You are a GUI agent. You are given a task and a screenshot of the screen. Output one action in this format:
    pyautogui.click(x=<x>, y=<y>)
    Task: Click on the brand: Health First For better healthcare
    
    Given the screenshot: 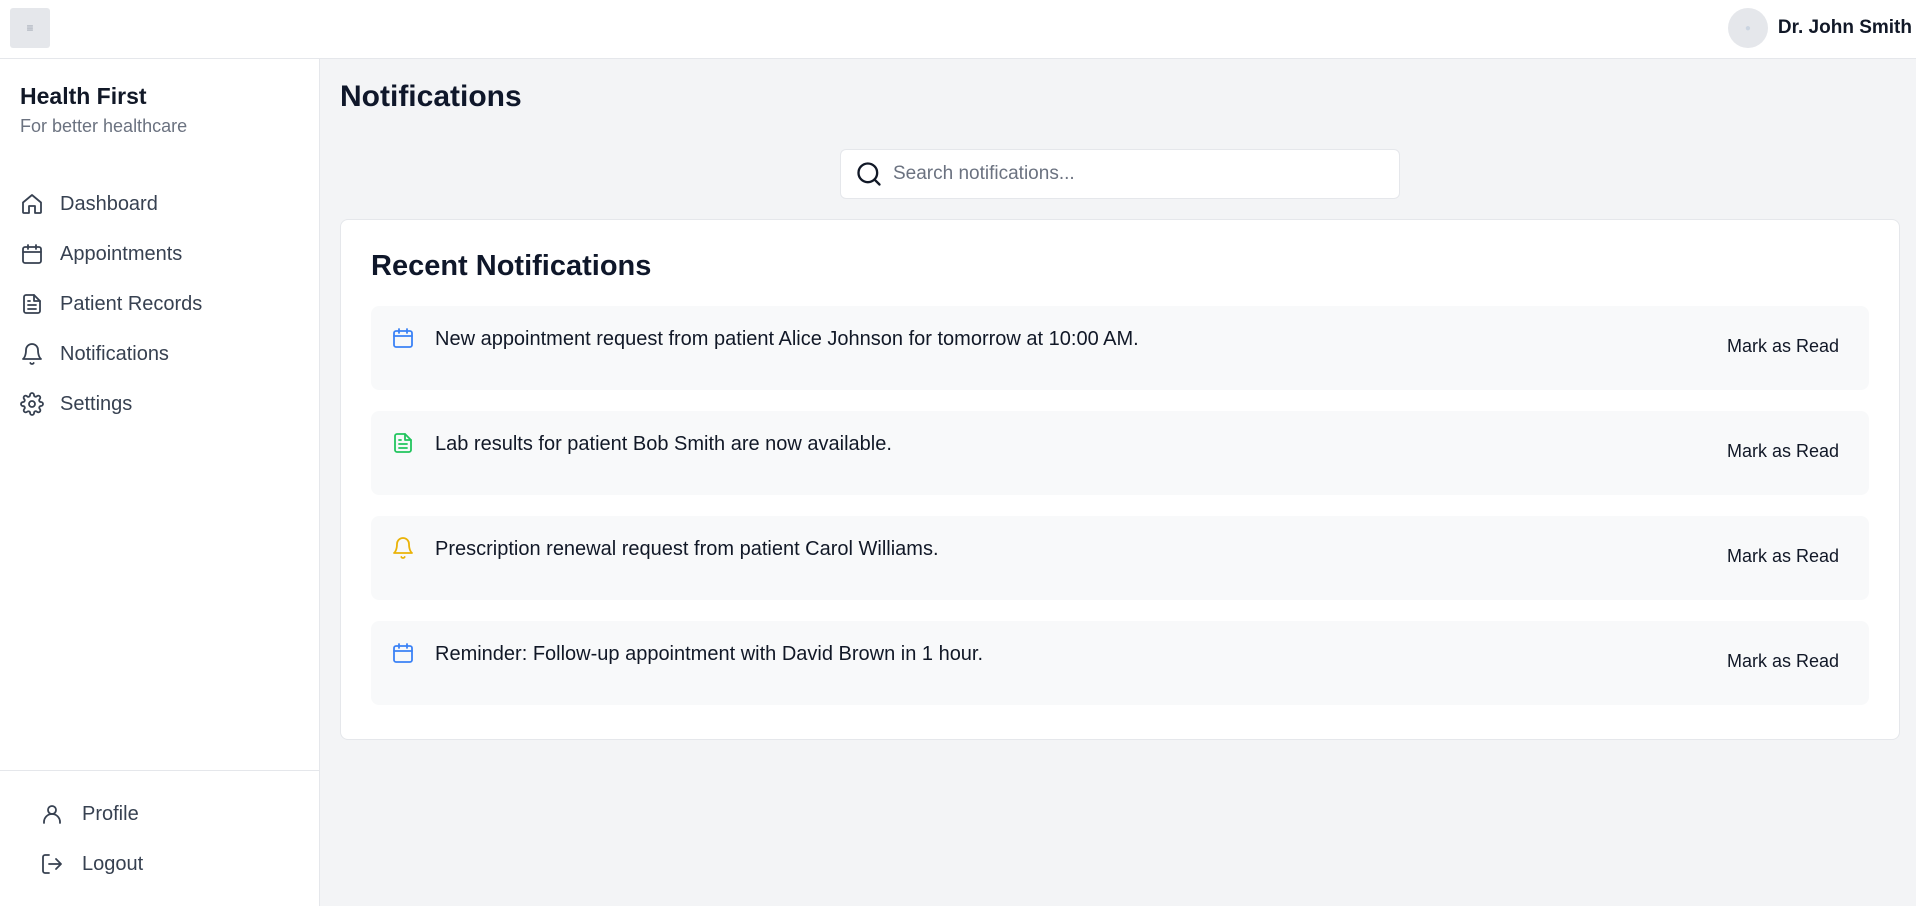 What is the action you would take?
    pyautogui.click(x=103, y=110)
    